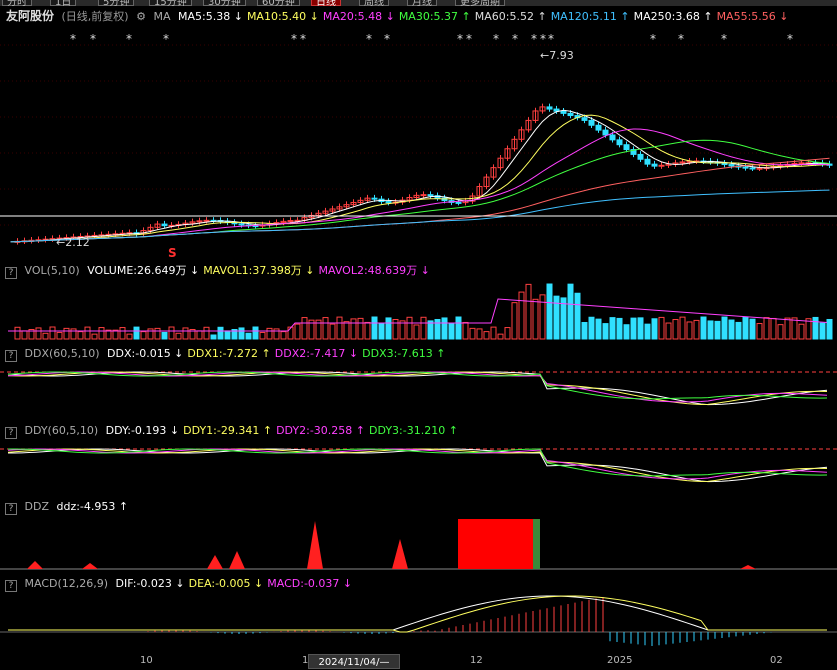  What do you see at coordinates (67, 583) in the screenshot?
I see `macd-indicator-name: MACD(12,26,9)` at bounding box center [67, 583].